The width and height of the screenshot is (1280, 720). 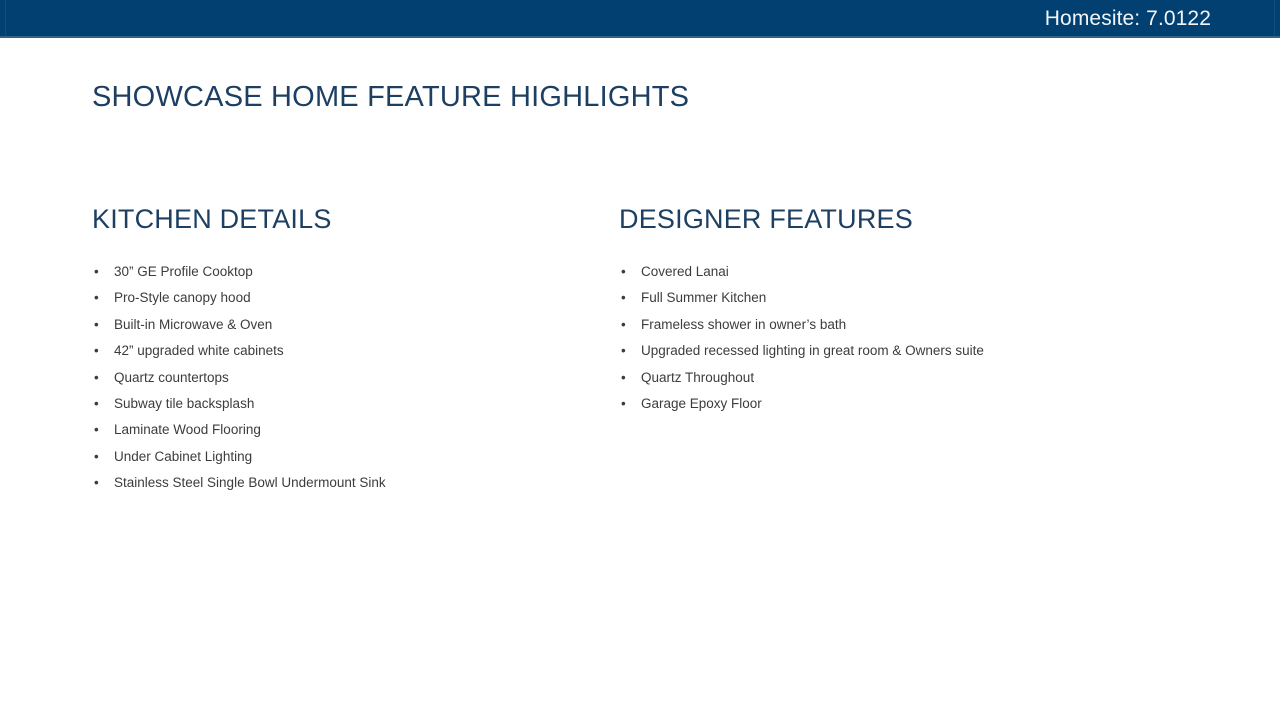 I want to click on list-item-label: Quartz Throughout, so click(x=698, y=377).